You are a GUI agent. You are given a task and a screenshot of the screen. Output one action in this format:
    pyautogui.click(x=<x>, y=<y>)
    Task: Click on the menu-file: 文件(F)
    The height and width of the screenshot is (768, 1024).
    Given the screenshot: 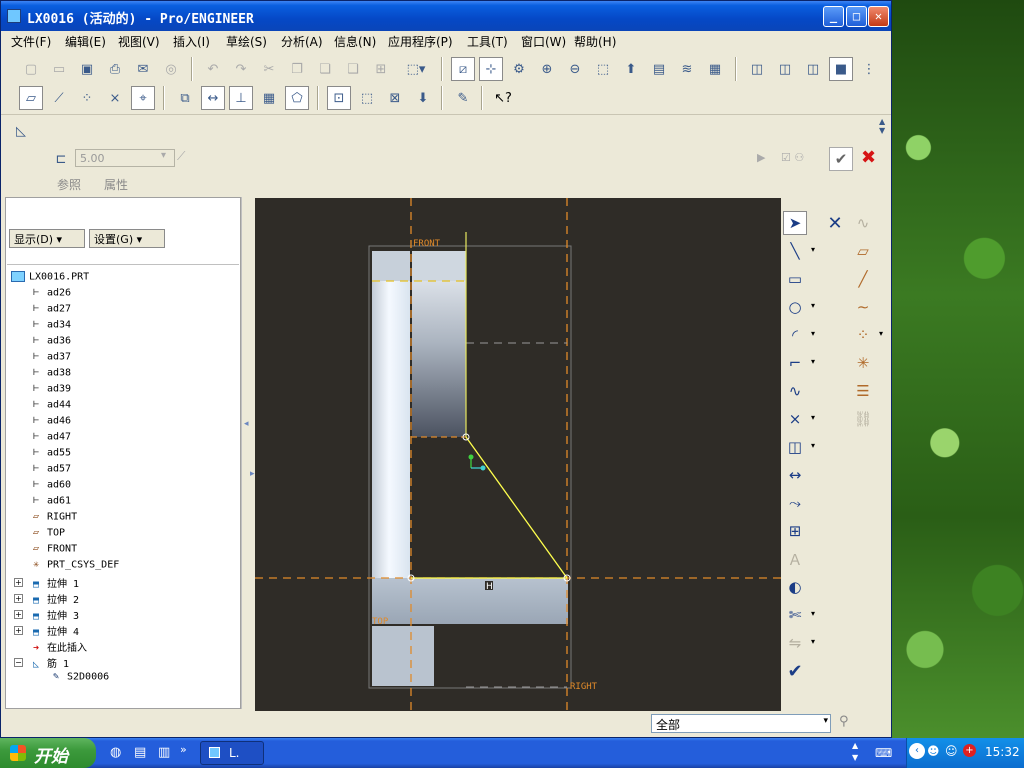 What is the action you would take?
    pyautogui.click(x=31, y=41)
    